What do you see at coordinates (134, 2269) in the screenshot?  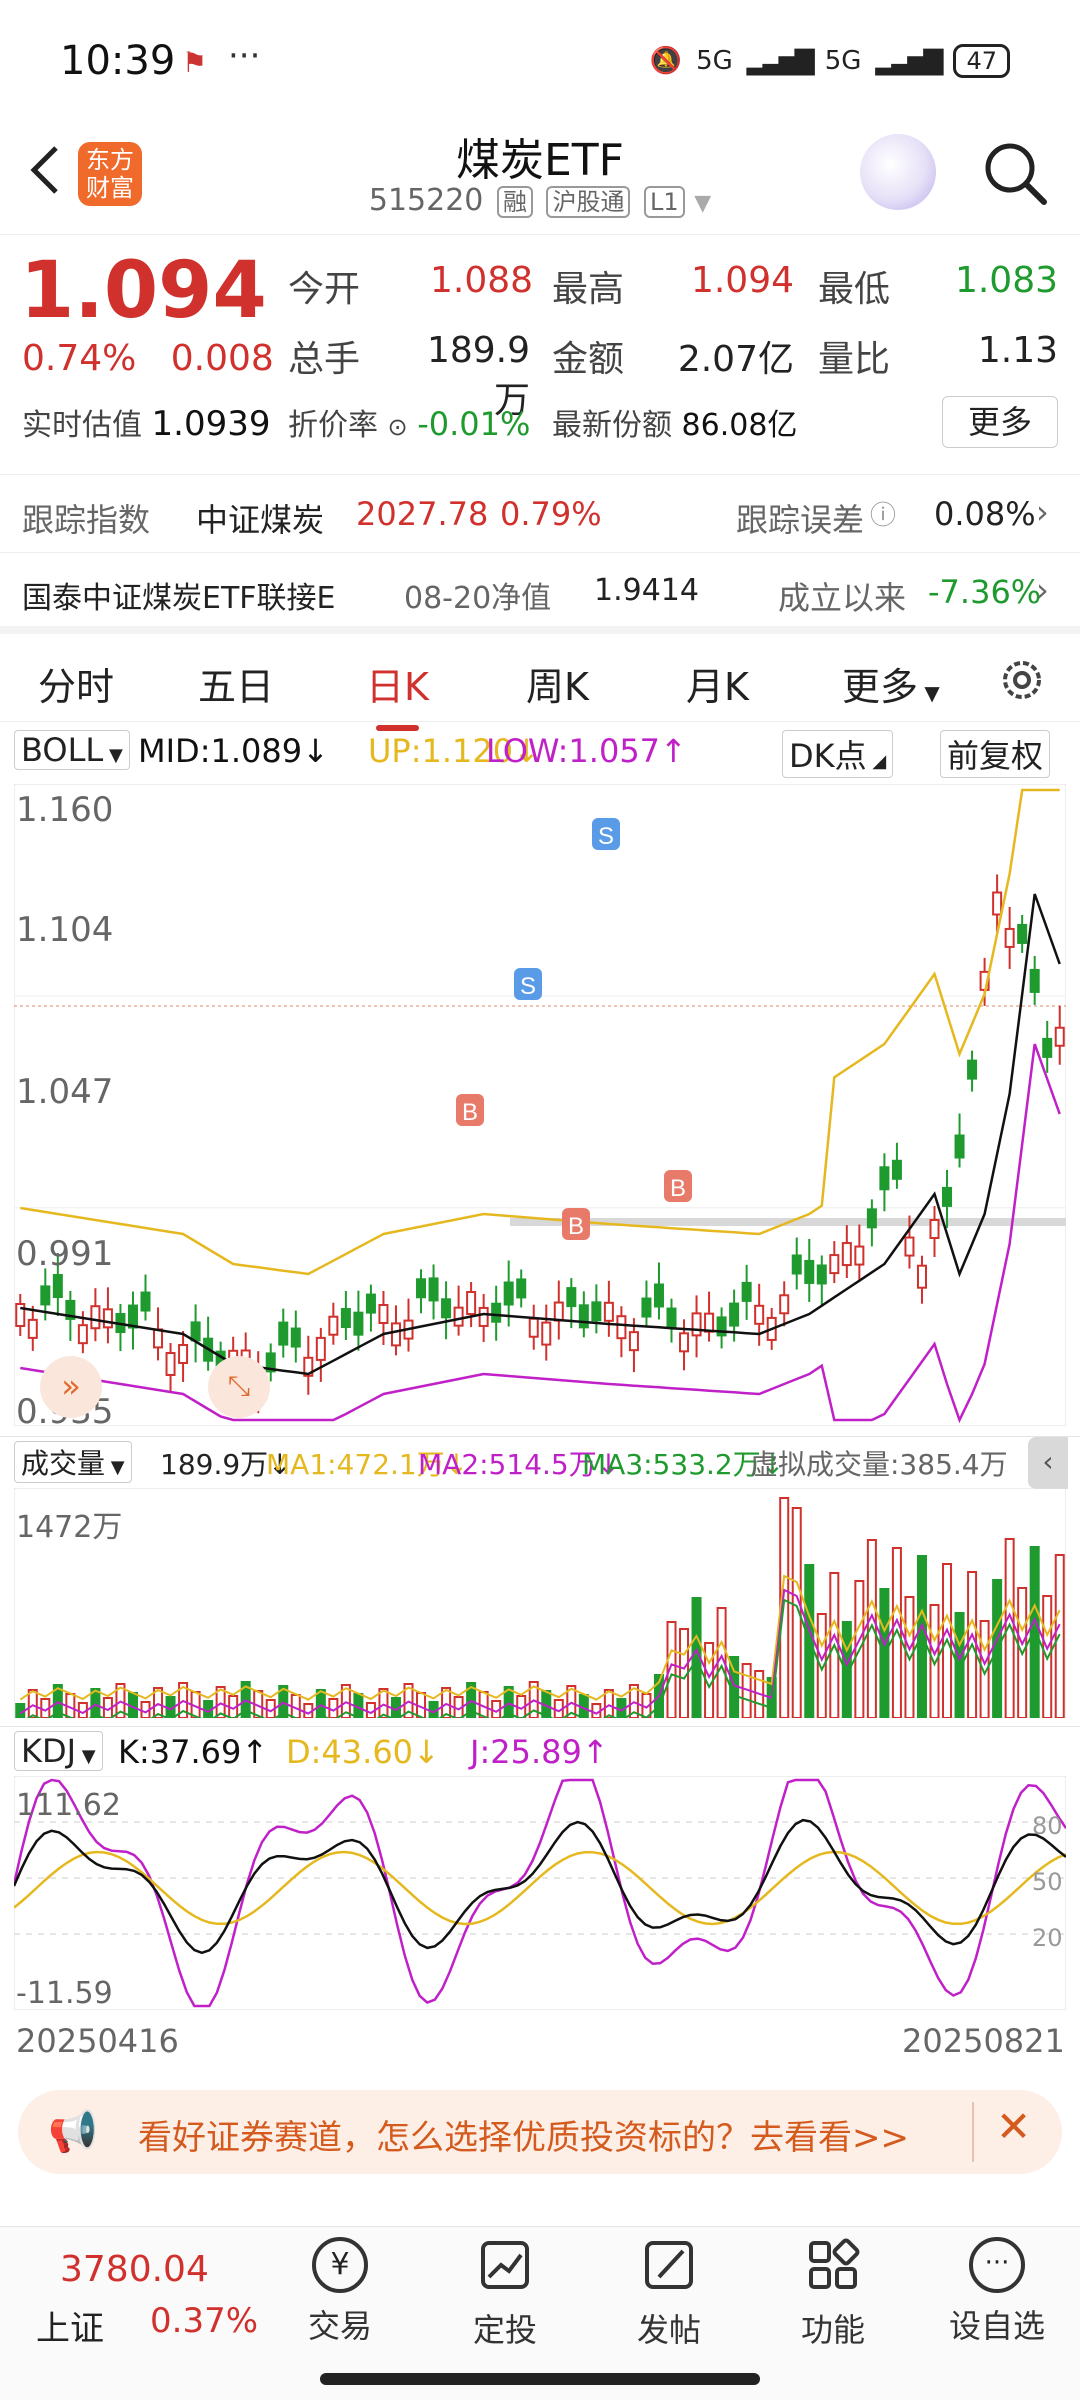 I see `index-value: 3780.04` at bounding box center [134, 2269].